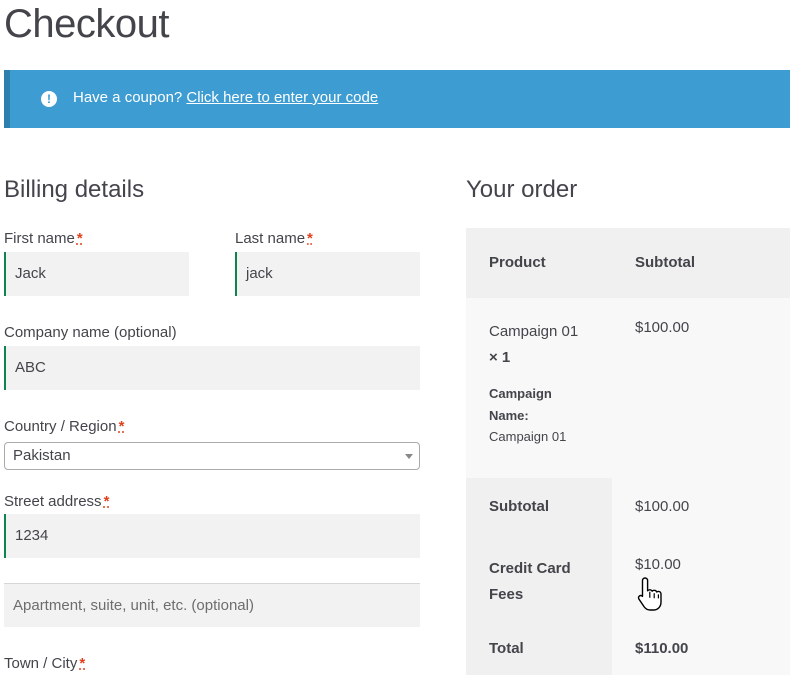  What do you see at coordinates (662, 506) in the screenshot?
I see `subtotal-value: $100.00` at bounding box center [662, 506].